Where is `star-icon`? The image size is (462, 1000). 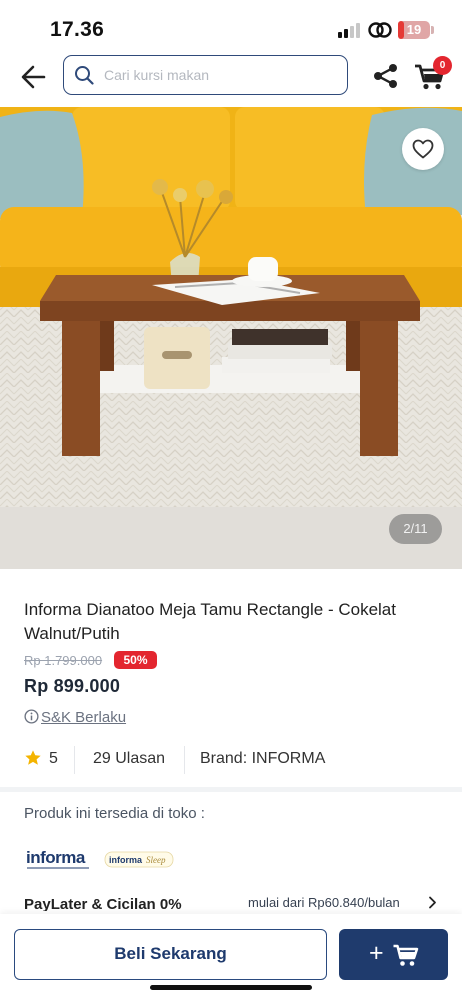 star-icon is located at coordinates (33, 757).